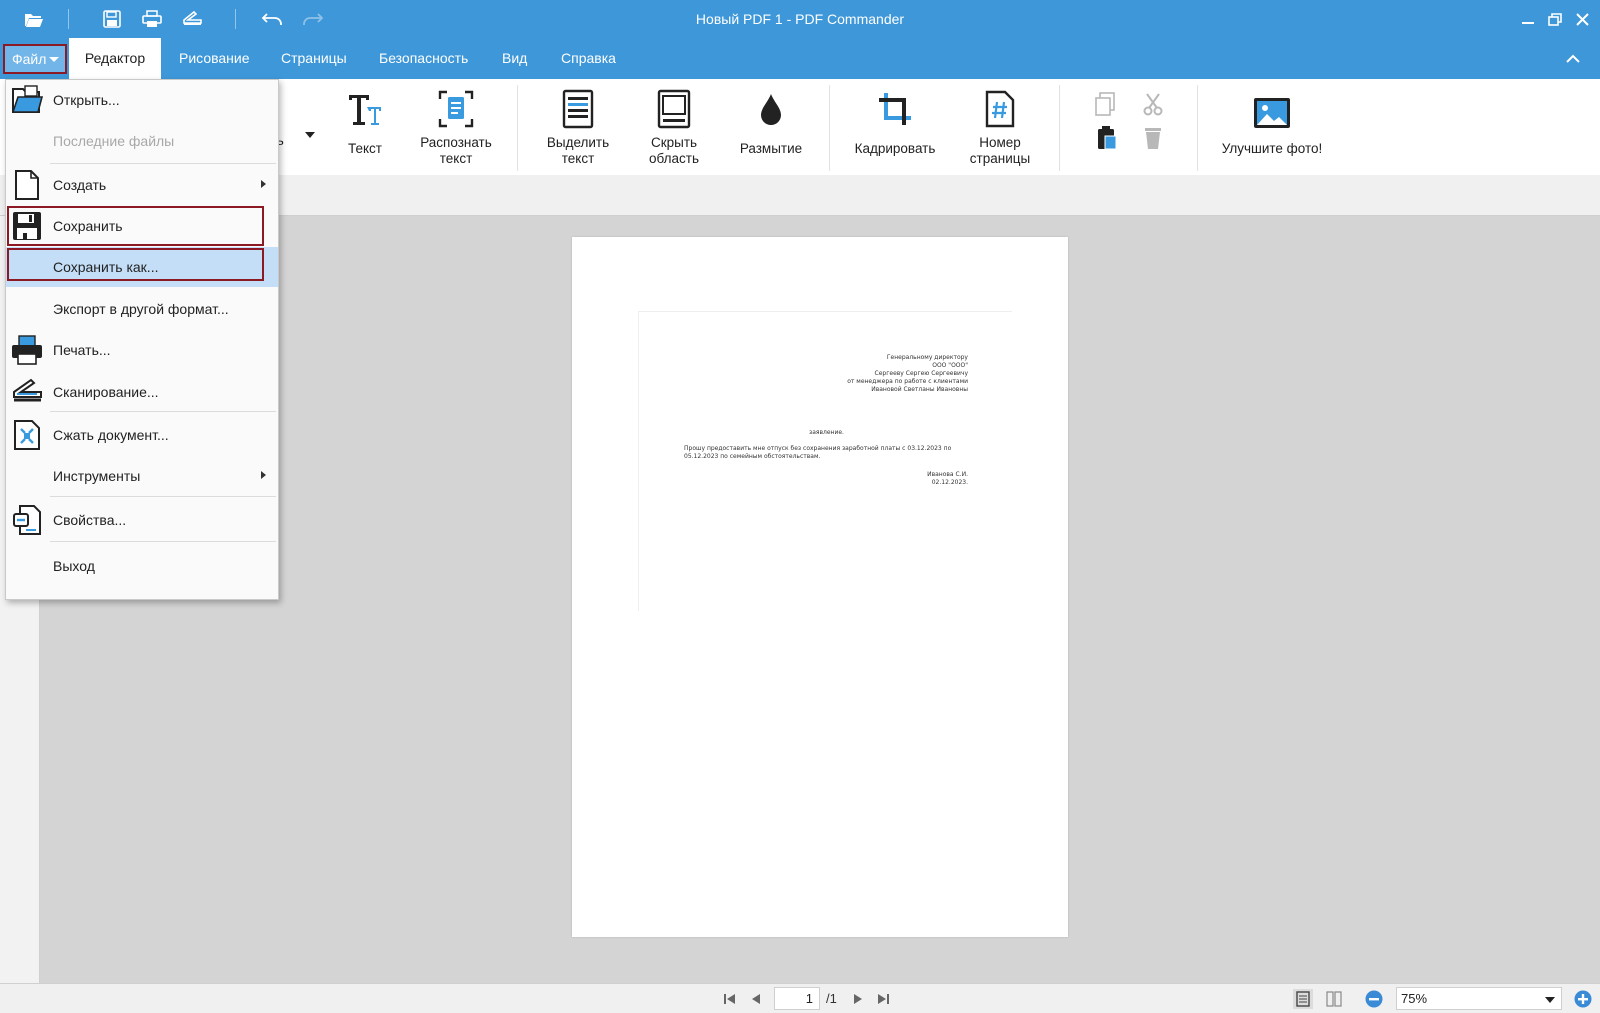 The image size is (1600, 1013). Describe the element at coordinates (1272, 148) in the screenshot. I see `enhance-photo-label: Улучшите фото!` at that location.